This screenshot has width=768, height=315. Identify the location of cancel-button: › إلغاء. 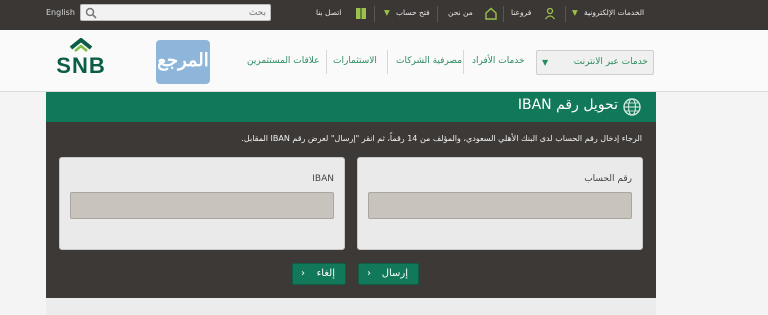
(319, 274).